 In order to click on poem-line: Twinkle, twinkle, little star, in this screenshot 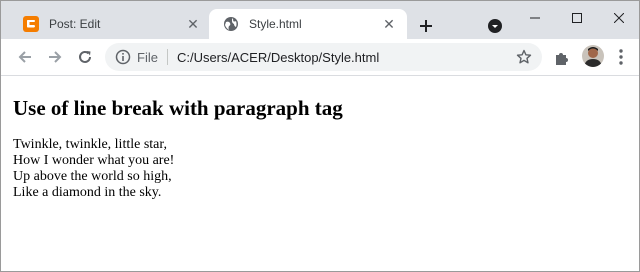, I will do `click(90, 144)`.